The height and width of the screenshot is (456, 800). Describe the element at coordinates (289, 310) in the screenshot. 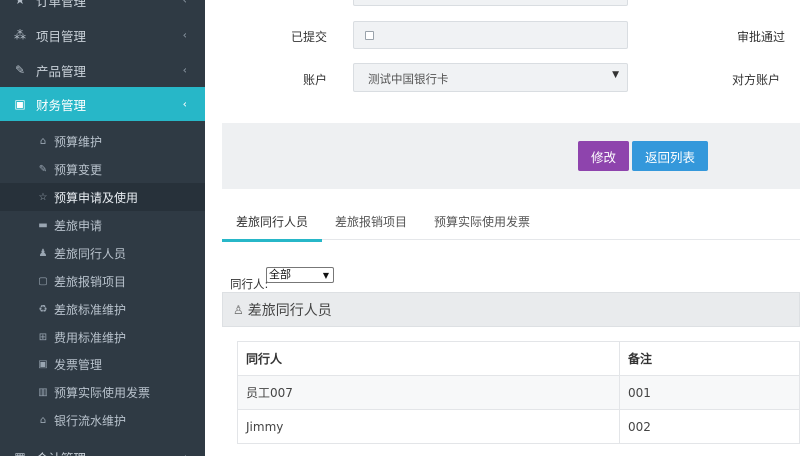

I see `panel-title: 差旅同行人员` at that location.